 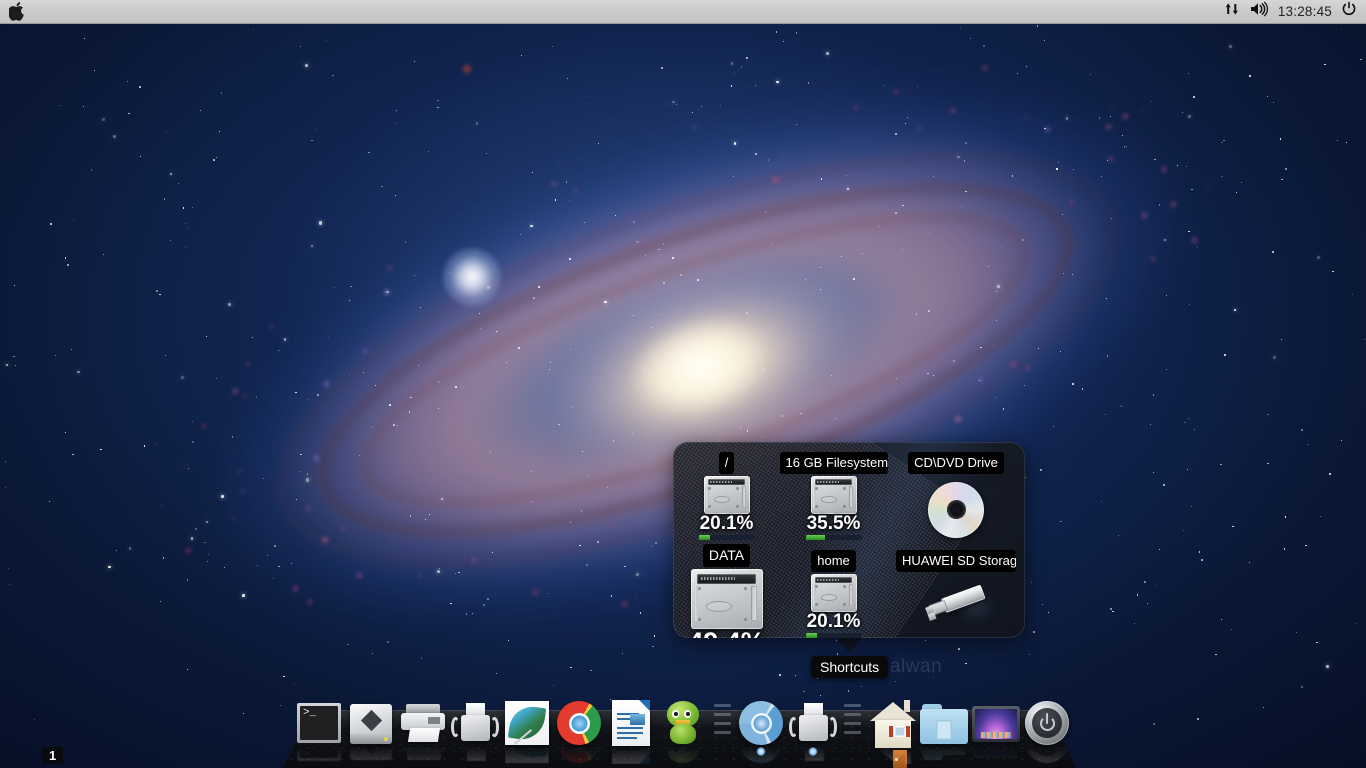 I want to click on disk-usage-percent: 49.4%, so click(x=726, y=633).